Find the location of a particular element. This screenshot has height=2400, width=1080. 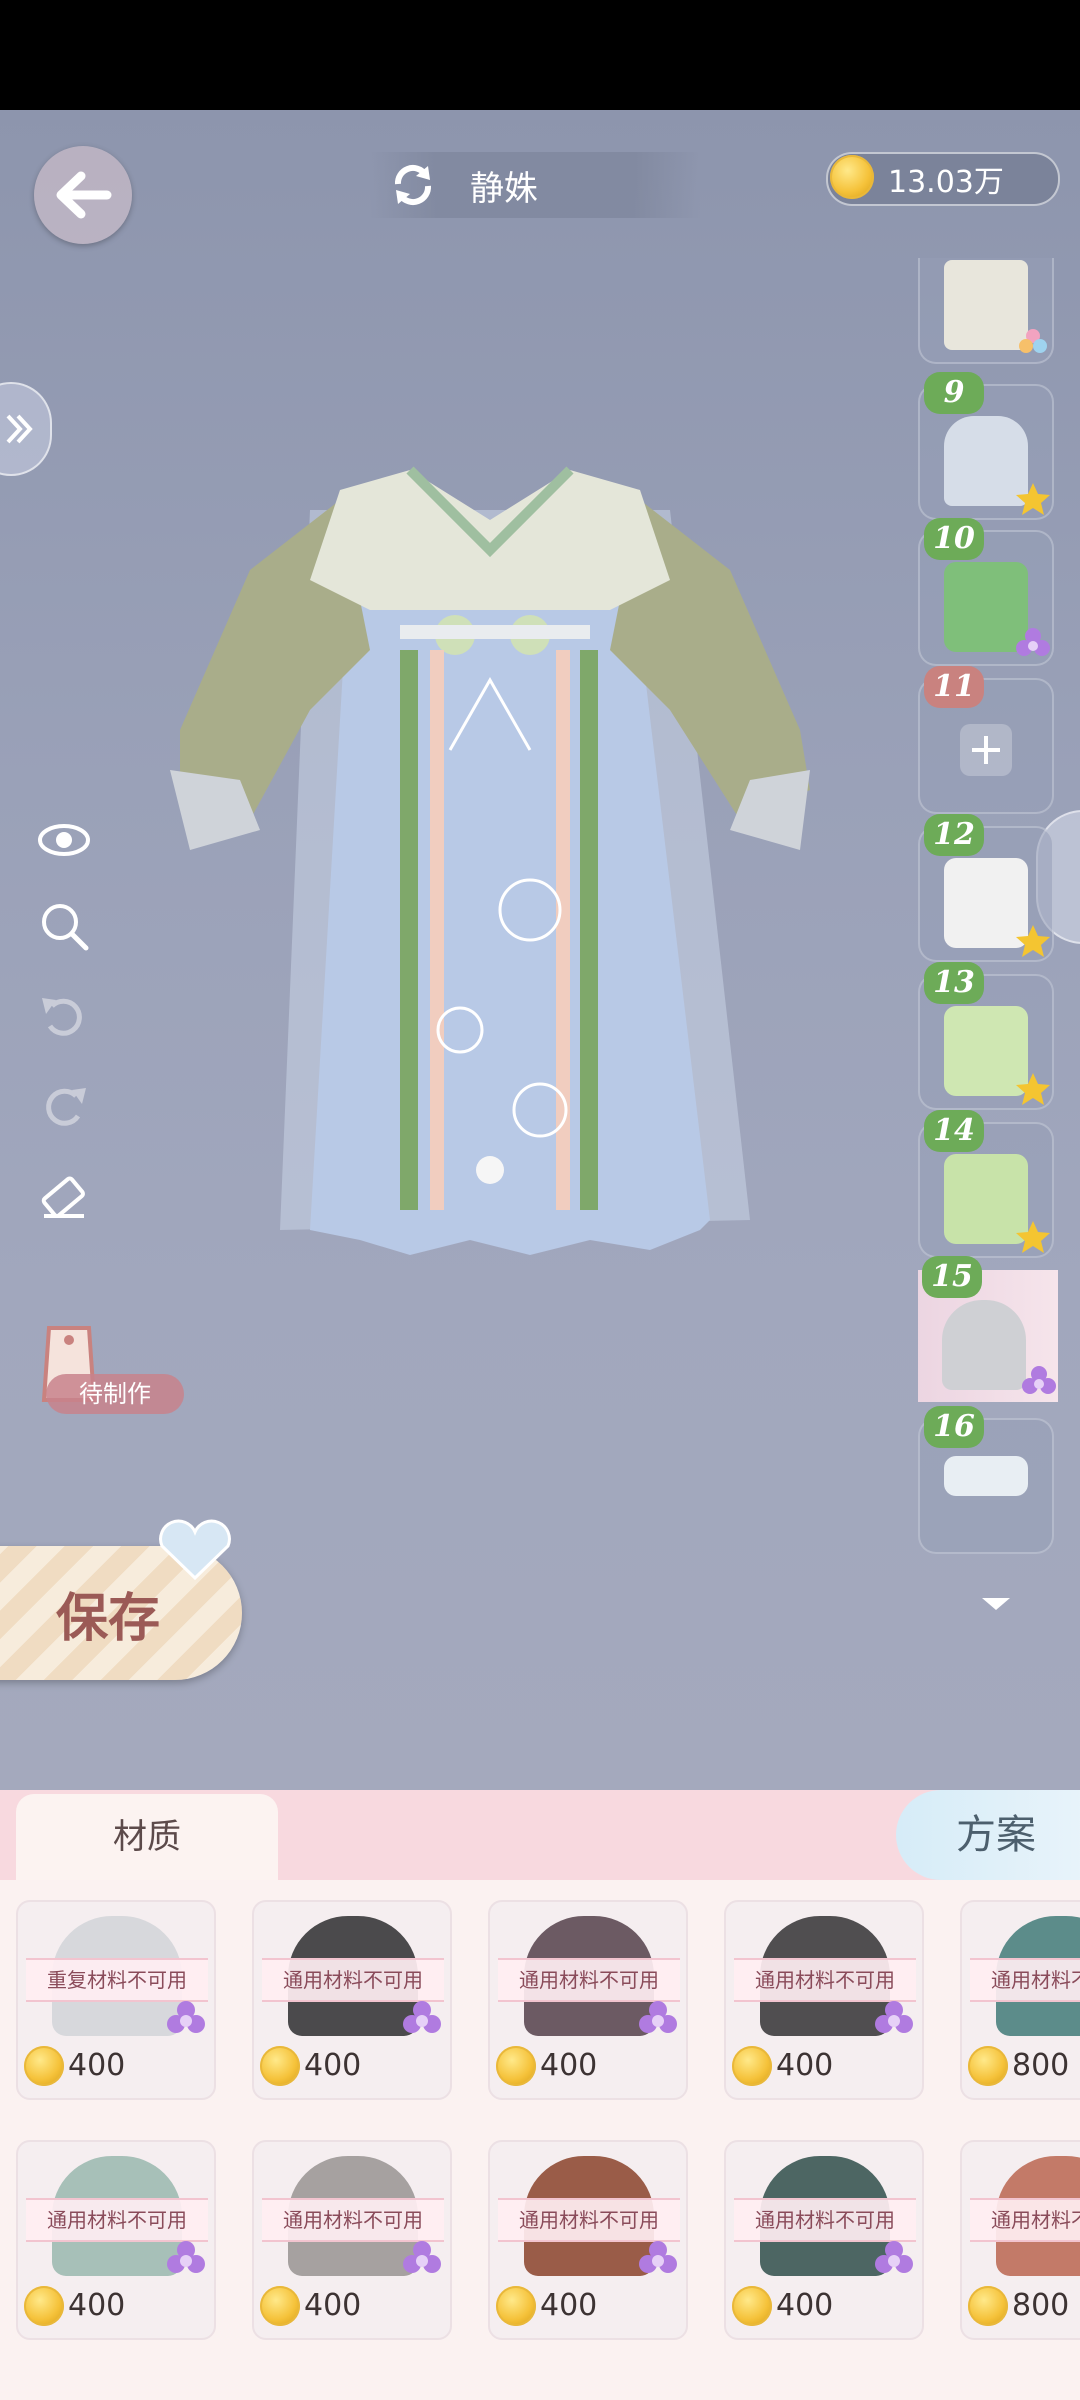

coin-balance: 13.03万 is located at coordinates (943, 179).